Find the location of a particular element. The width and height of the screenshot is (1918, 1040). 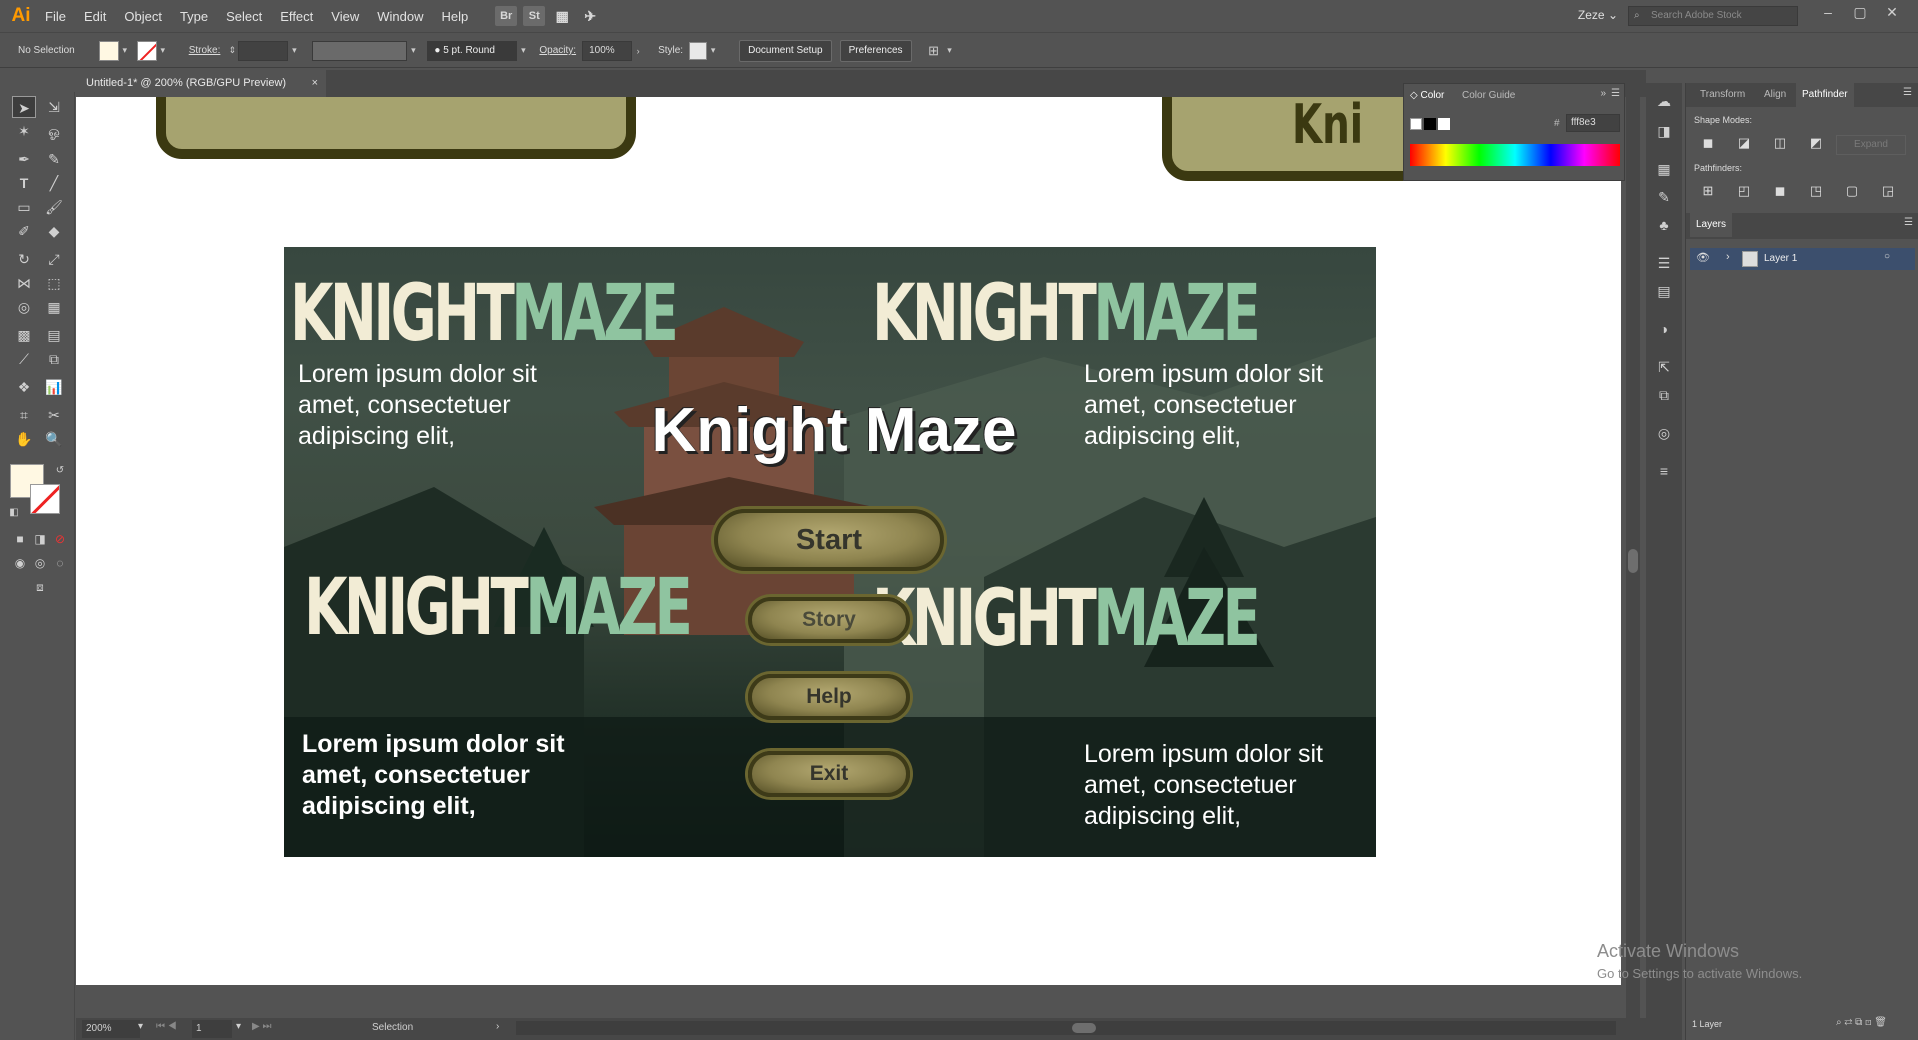

story-button: Story is located at coordinates (829, 620).